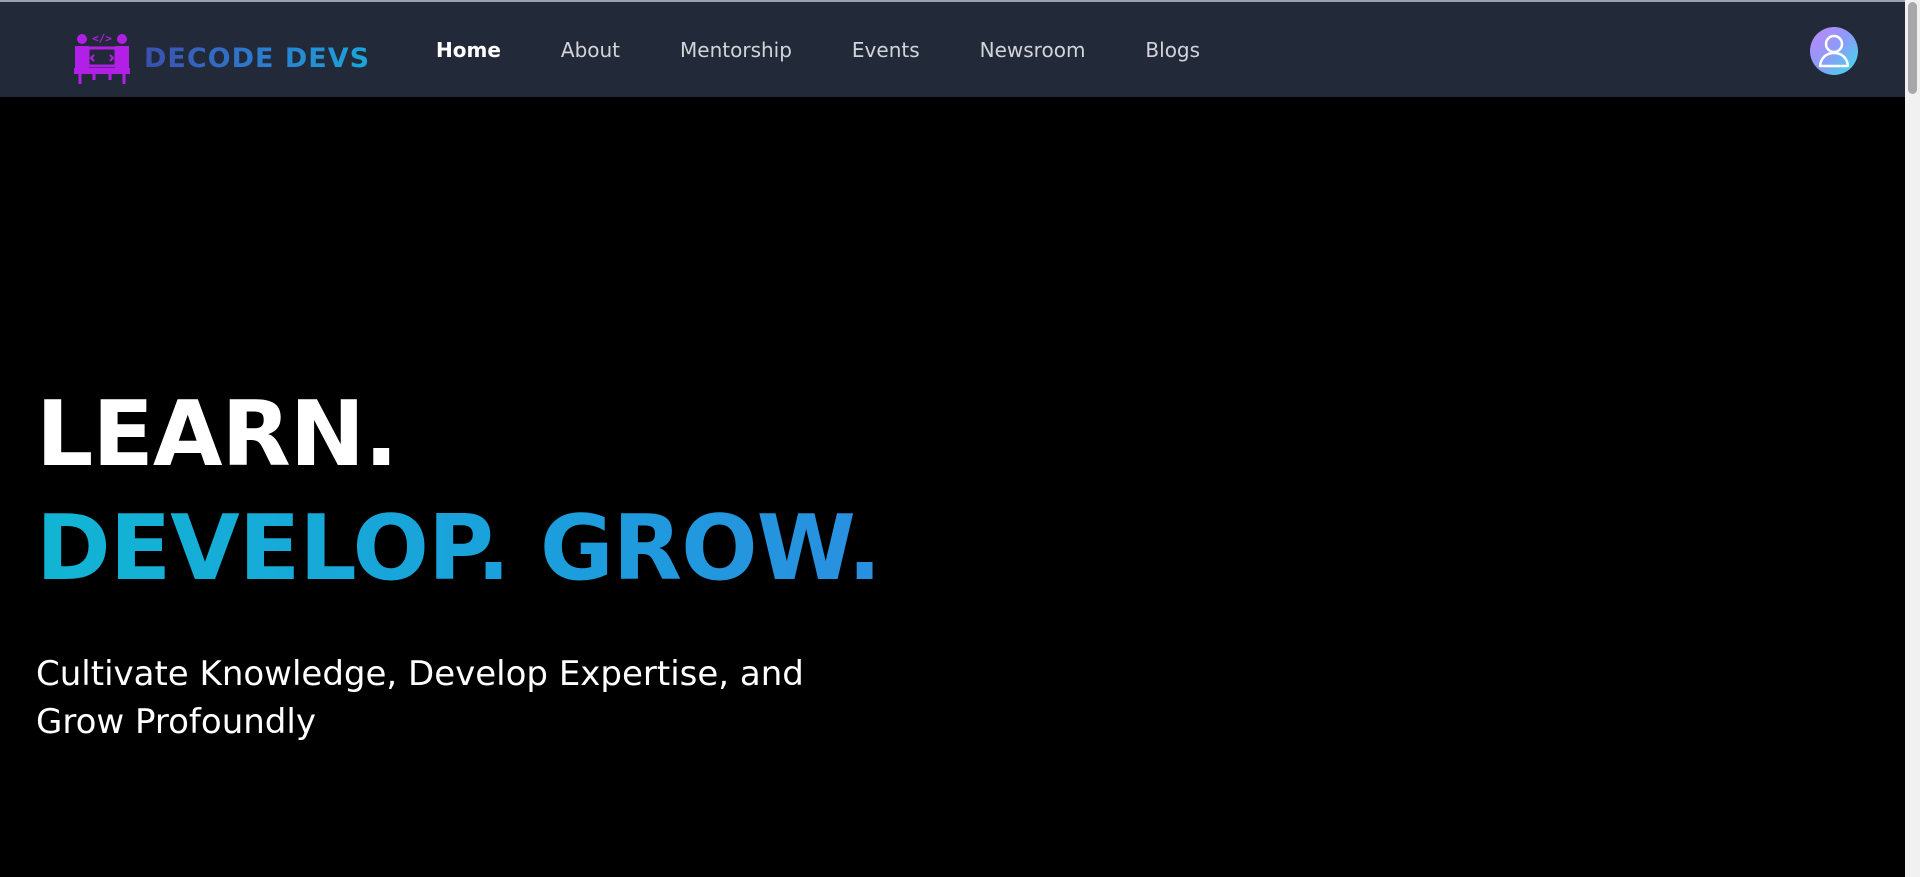  Describe the element at coordinates (736, 50) in the screenshot. I see `nav-mentorship: Mentorship` at that location.